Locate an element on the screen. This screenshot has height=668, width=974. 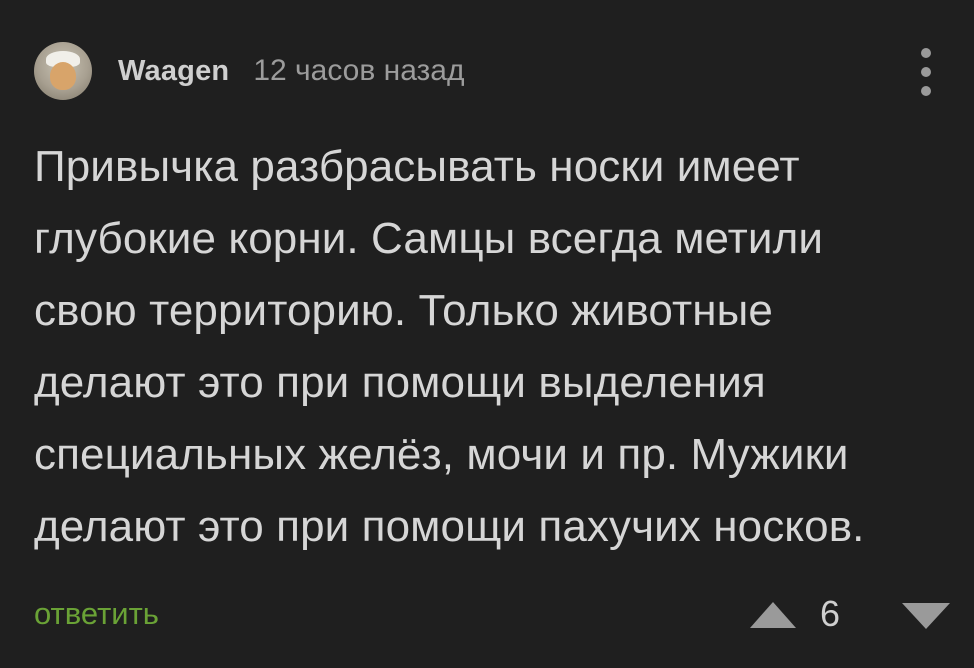
rating-count: 6 is located at coordinates (830, 613).